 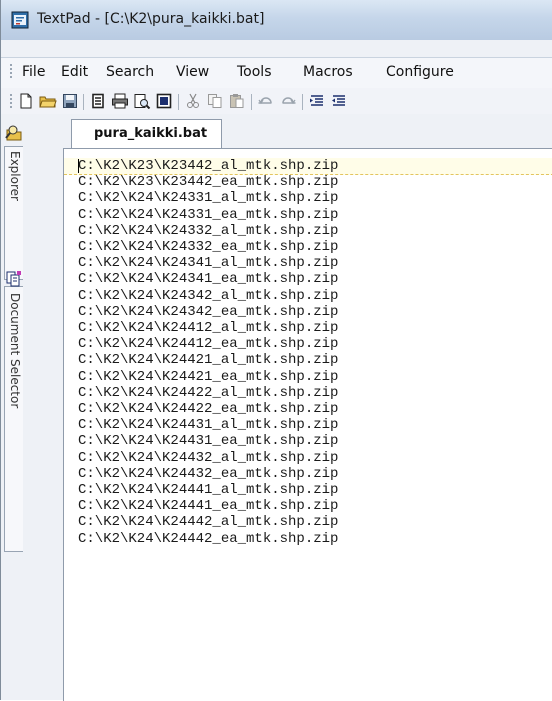 I want to click on save-icon, so click(x=70, y=101).